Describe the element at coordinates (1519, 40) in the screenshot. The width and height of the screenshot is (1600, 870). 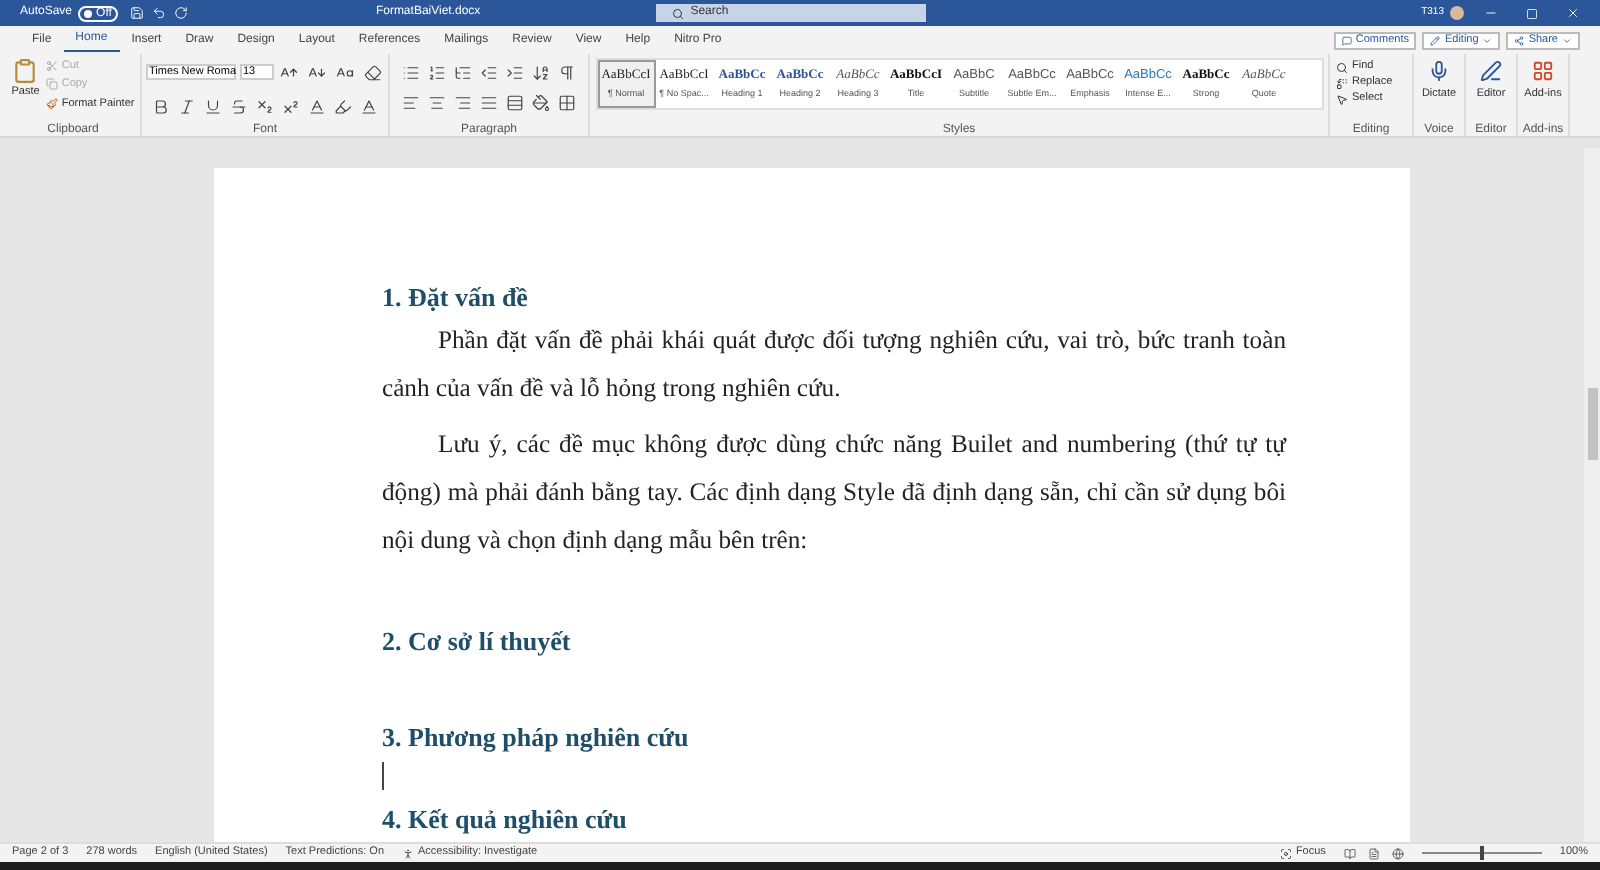
I see `share-icon` at that location.